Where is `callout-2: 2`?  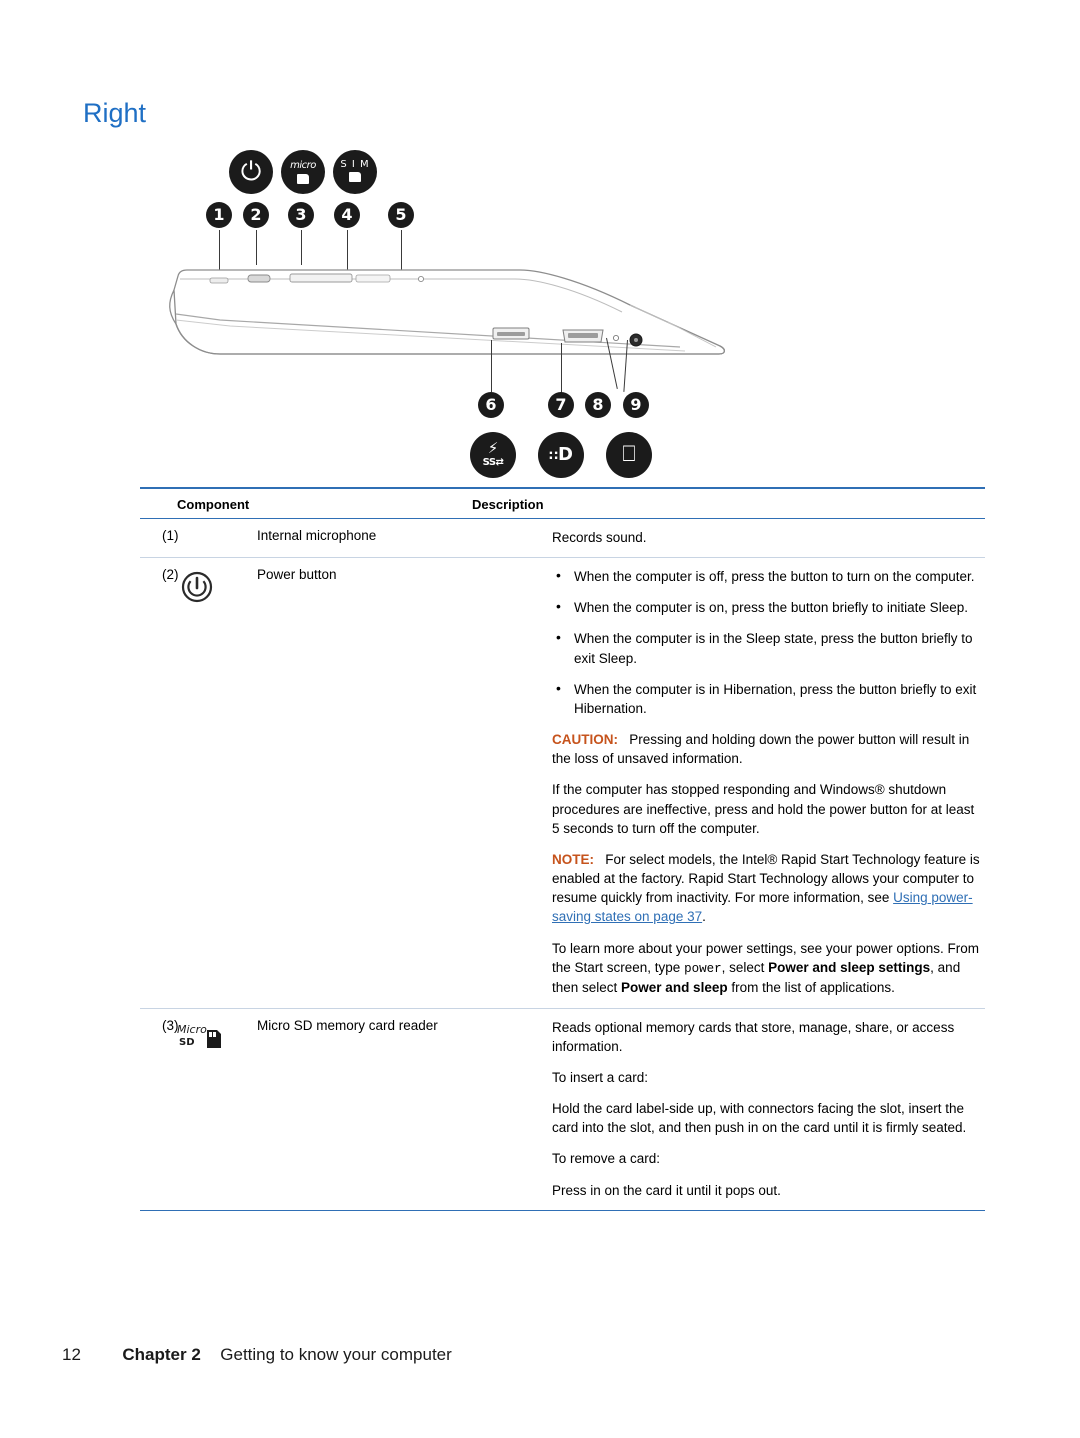 callout-2: 2 is located at coordinates (256, 215).